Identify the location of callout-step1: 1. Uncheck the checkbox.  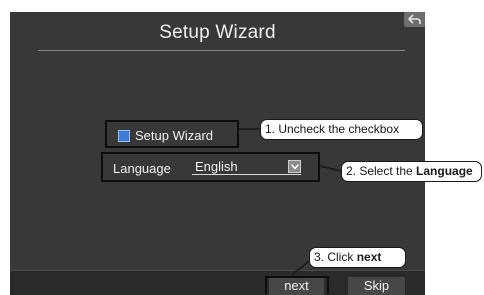
(341, 129).